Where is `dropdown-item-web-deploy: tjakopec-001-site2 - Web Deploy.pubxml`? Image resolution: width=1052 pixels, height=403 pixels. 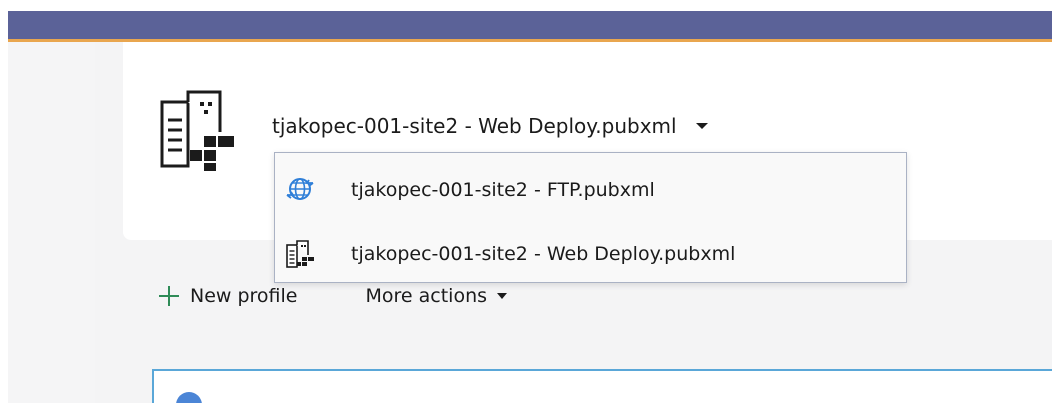 dropdown-item-web-deploy: tjakopec-001-site2 - Web Deploy.pubxml is located at coordinates (590, 254).